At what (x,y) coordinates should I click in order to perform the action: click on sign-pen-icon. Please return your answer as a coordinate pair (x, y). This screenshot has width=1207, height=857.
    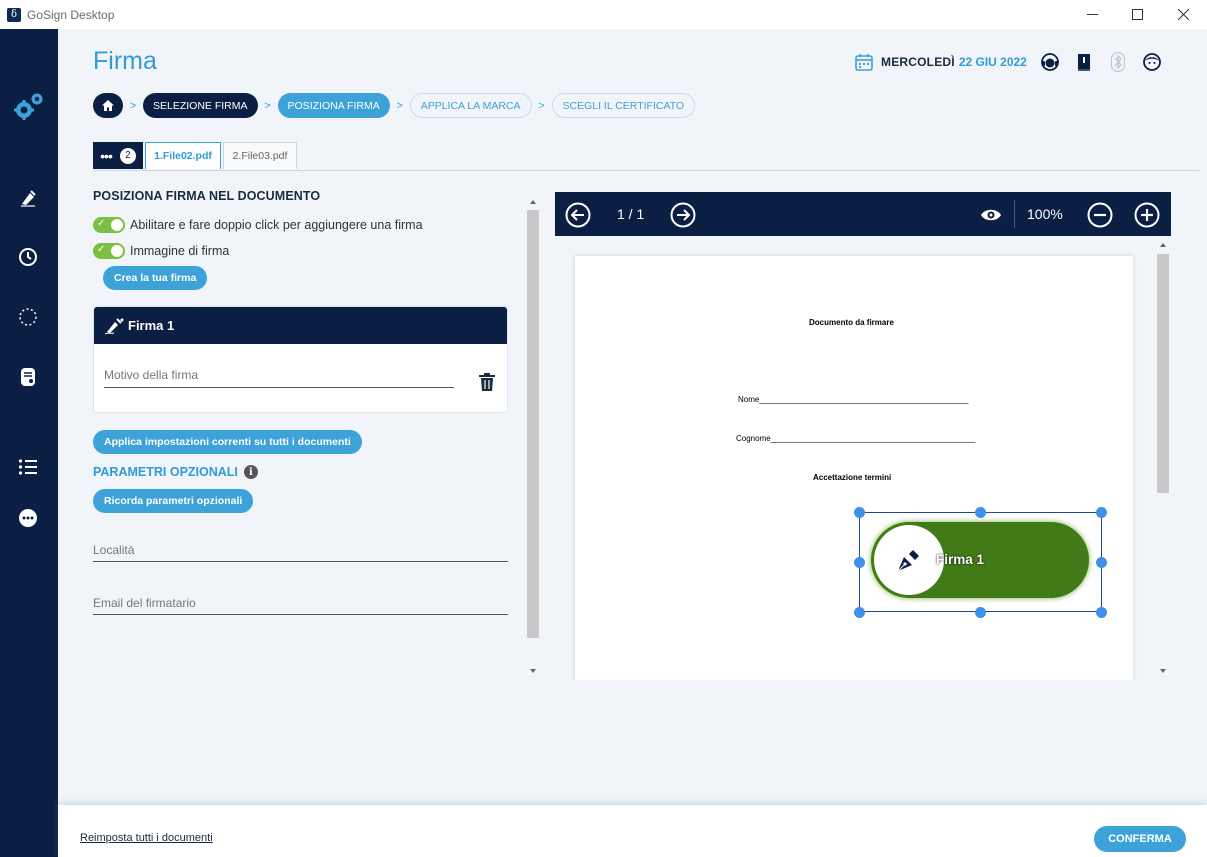
    Looking at the image, I should click on (28, 198).